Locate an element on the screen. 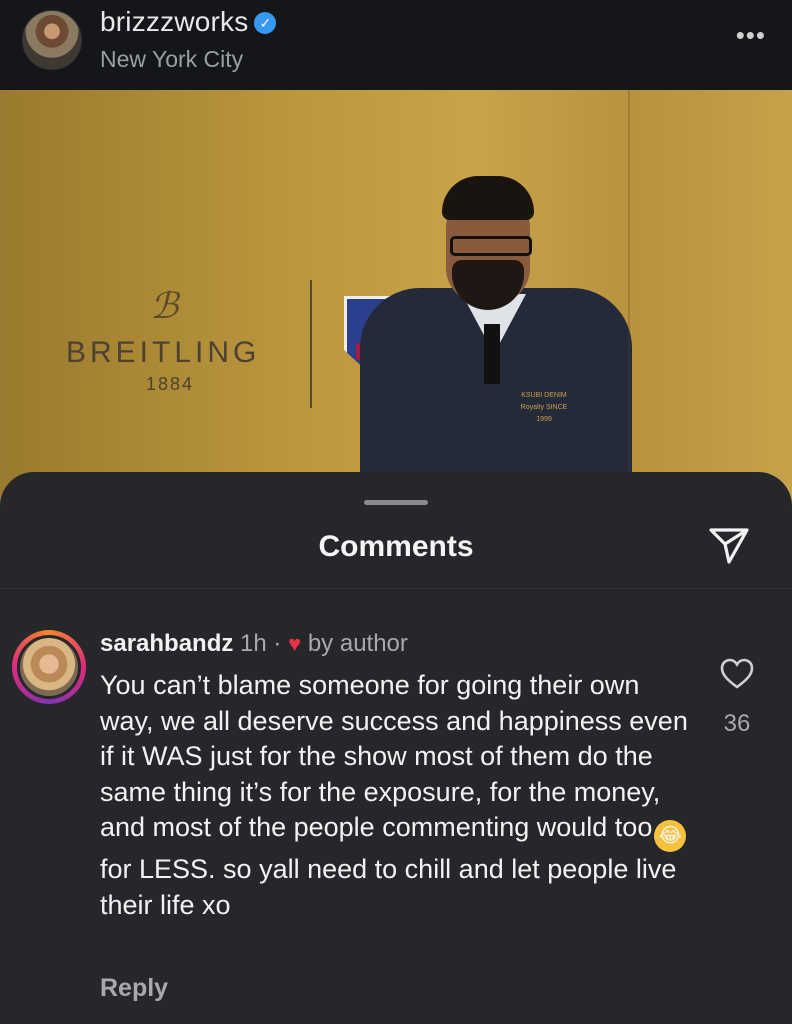  comment-meta: sarahbandz 1h · ♥ by author is located at coordinates (254, 644).